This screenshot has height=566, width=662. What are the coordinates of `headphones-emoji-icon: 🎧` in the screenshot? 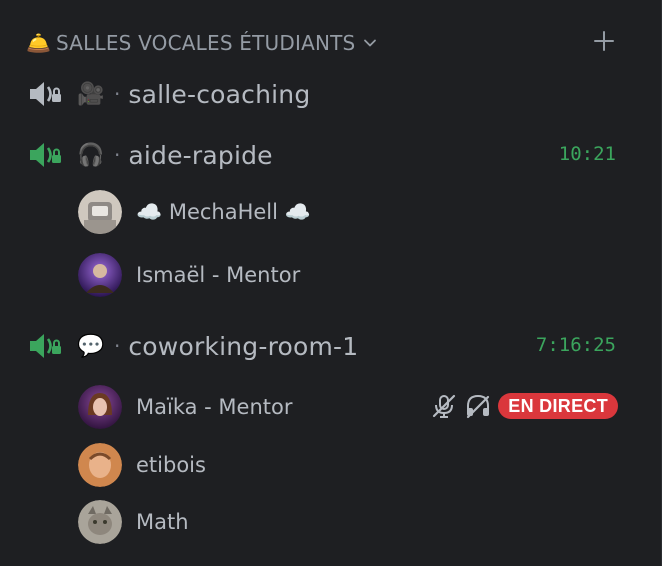 It's located at (91, 155).